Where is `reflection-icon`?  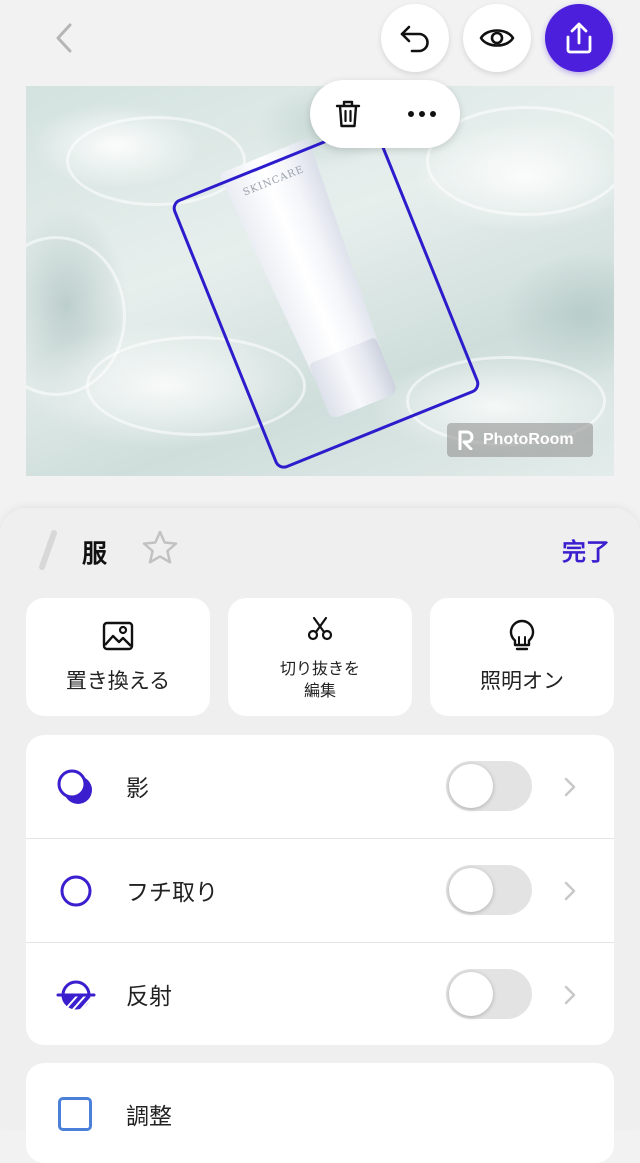
reflection-icon is located at coordinates (76, 997).